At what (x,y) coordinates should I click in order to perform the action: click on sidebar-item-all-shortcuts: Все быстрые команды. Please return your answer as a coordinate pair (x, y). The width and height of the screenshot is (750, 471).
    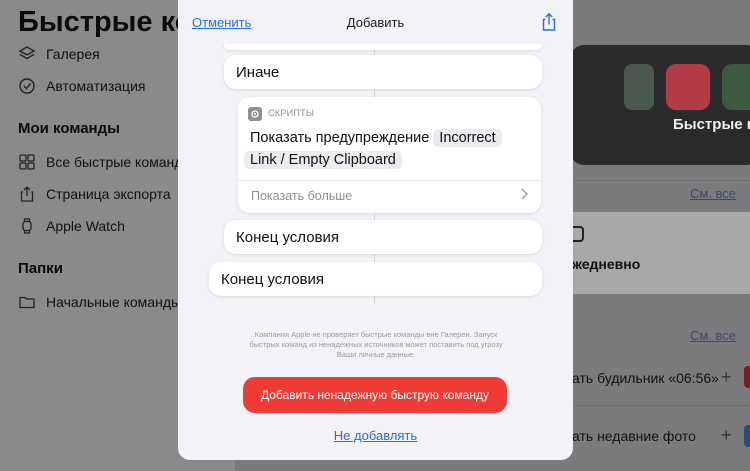
    Looking at the image, I should click on (105, 162).